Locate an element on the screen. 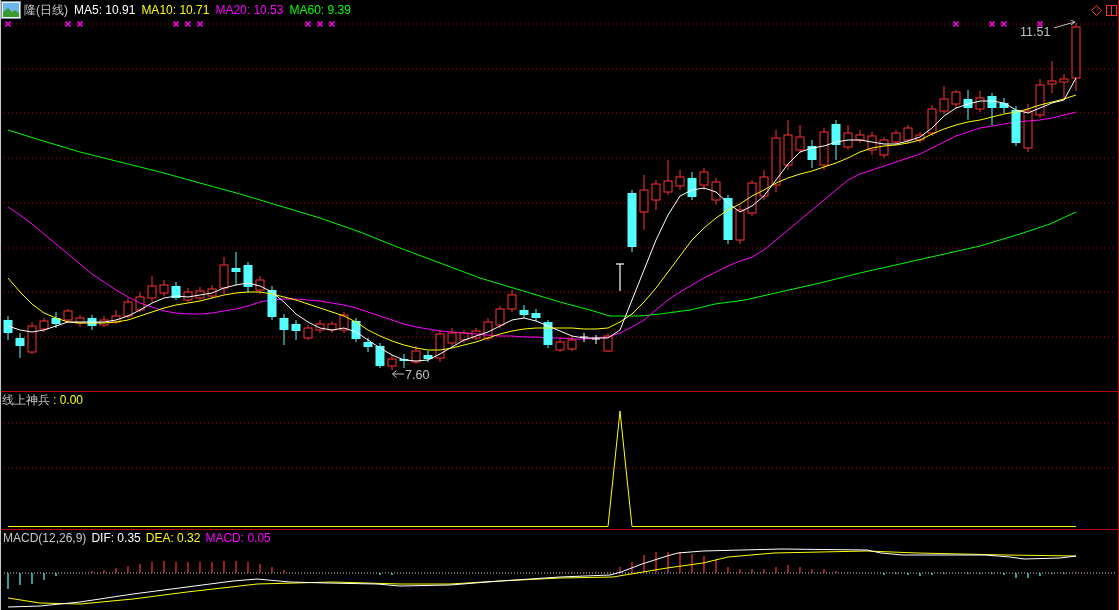  moving-average-reading: MA10: 10.71 is located at coordinates (175, 10).